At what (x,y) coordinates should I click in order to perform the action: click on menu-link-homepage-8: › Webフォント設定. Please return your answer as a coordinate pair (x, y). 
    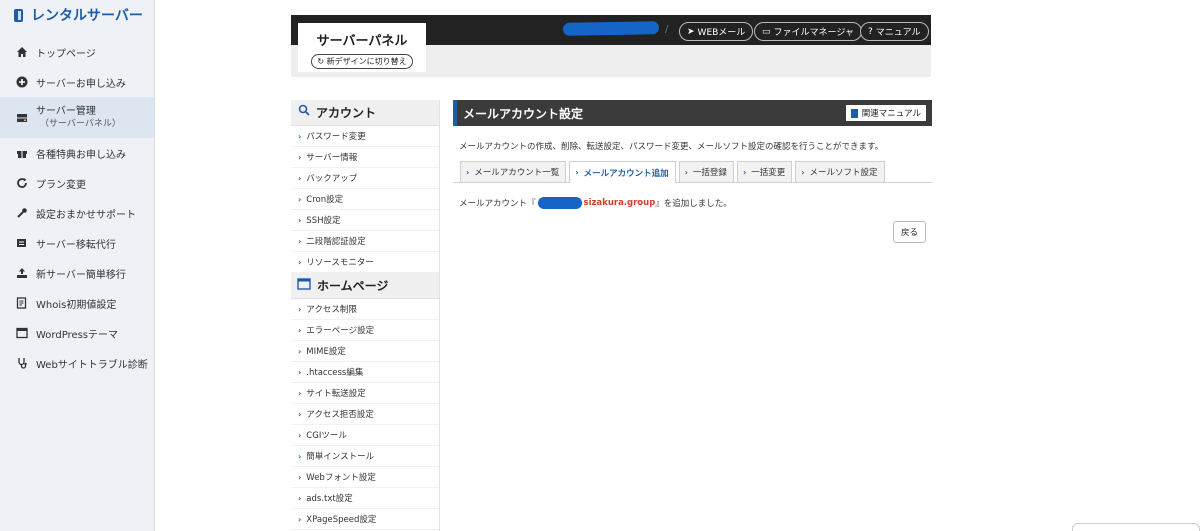
    Looking at the image, I should click on (365, 477).